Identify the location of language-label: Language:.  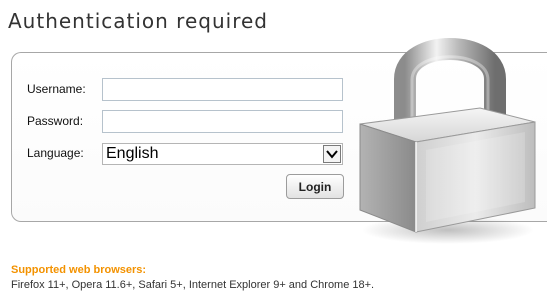
(55, 153).